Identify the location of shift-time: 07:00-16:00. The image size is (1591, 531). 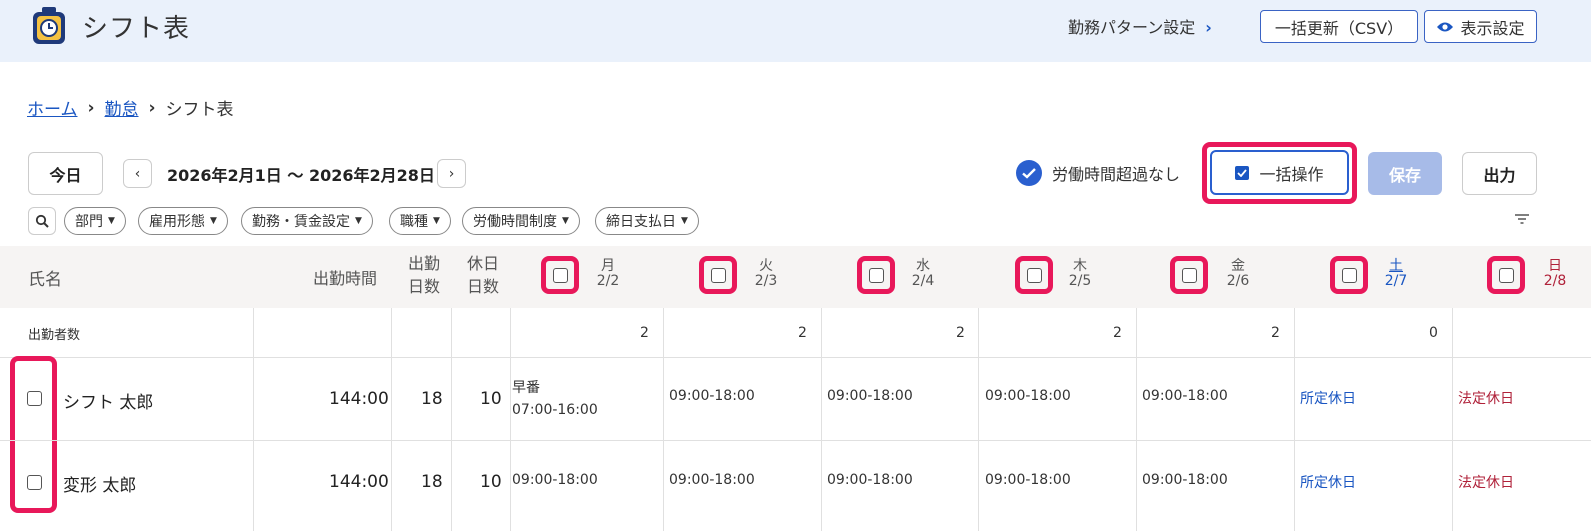
(555, 410).